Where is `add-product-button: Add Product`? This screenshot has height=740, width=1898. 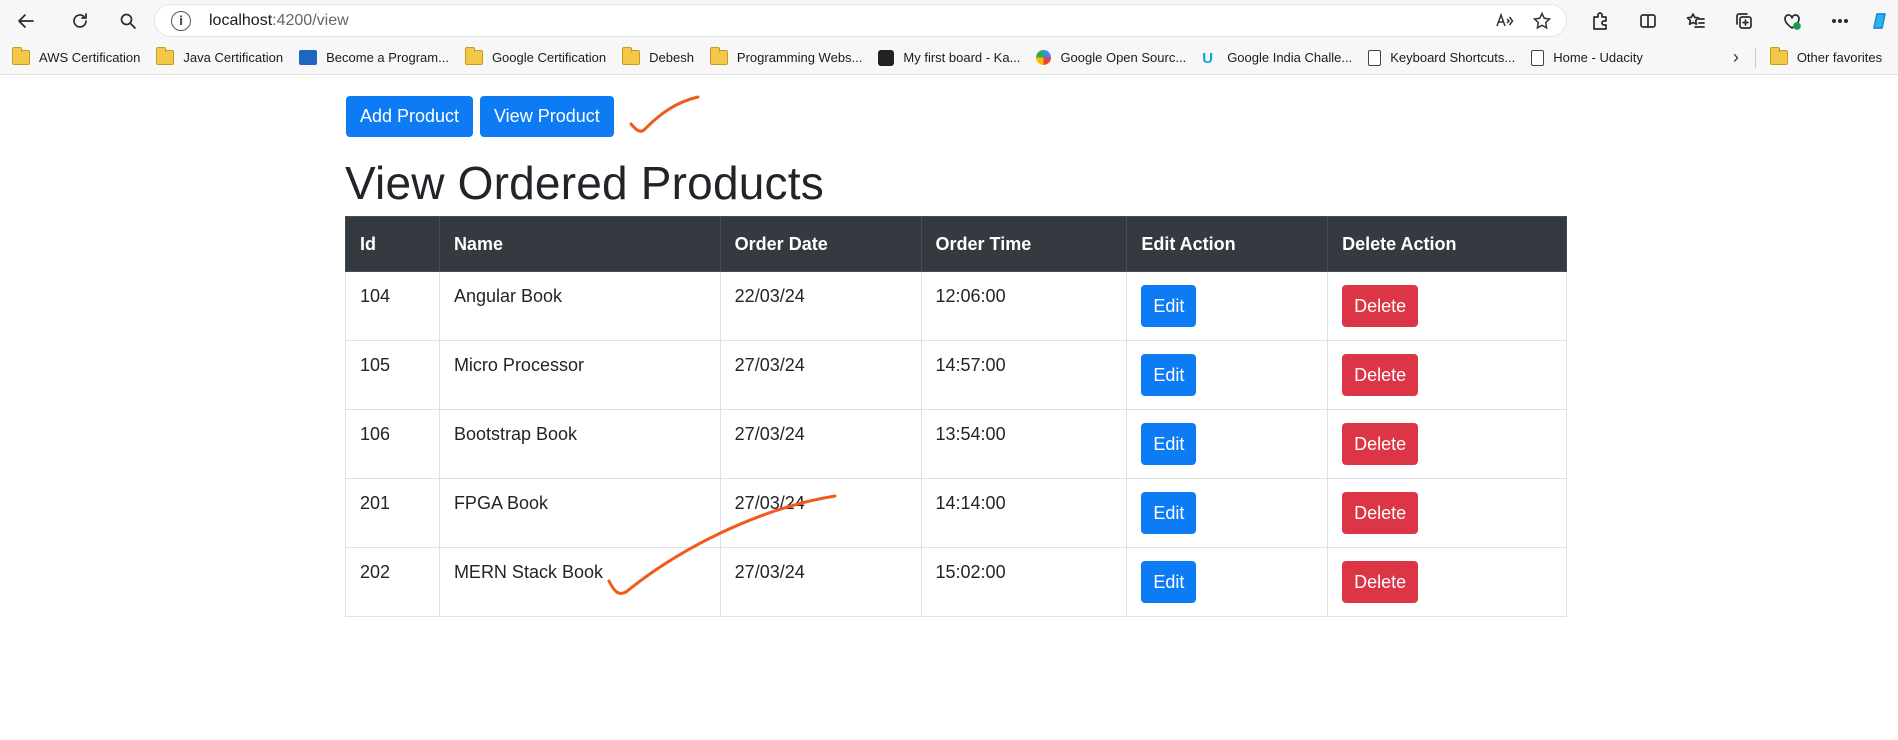
add-product-button: Add Product is located at coordinates (410, 116).